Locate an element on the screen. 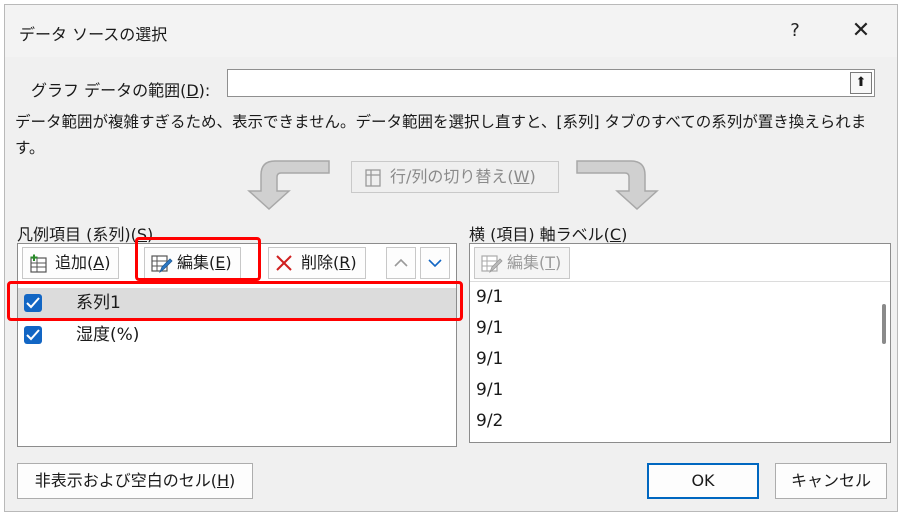  title-bar: データ ソースの選択 ? ✕ is located at coordinates (451, 31).